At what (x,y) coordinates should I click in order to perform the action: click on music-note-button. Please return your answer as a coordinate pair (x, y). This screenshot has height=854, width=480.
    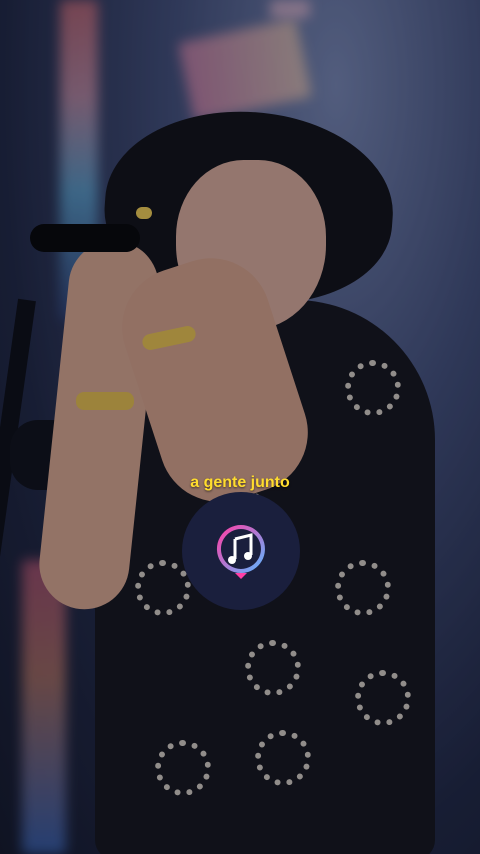
    Looking at the image, I should click on (241, 551).